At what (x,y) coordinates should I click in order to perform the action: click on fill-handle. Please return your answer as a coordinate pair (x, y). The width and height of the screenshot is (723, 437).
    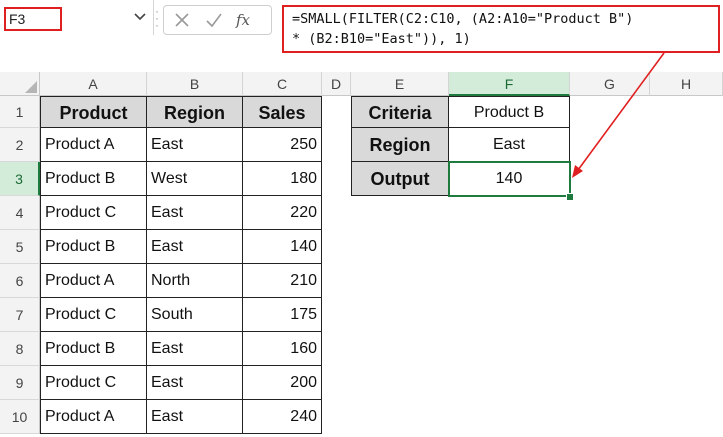
    Looking at the image, I should click on (570, 197).